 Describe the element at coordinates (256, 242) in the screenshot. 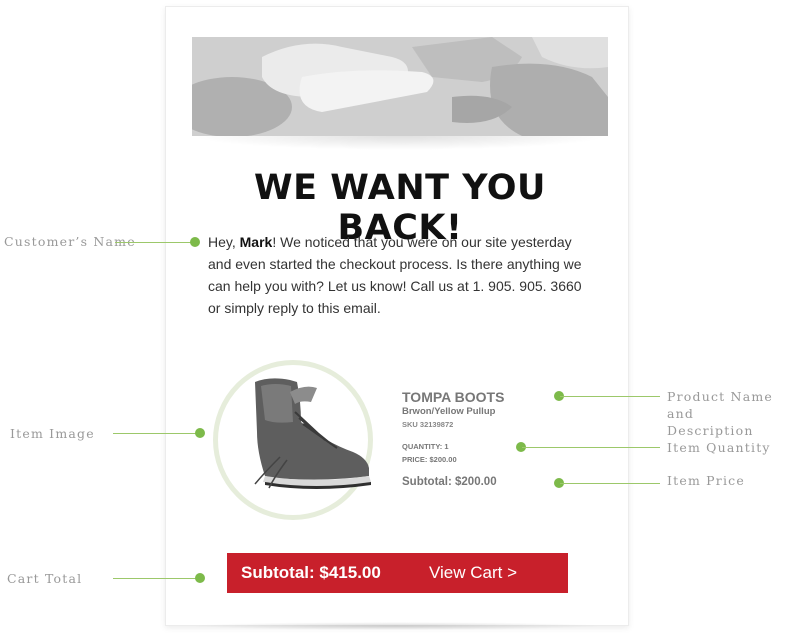

I see `customer-name: Mark` at that location.